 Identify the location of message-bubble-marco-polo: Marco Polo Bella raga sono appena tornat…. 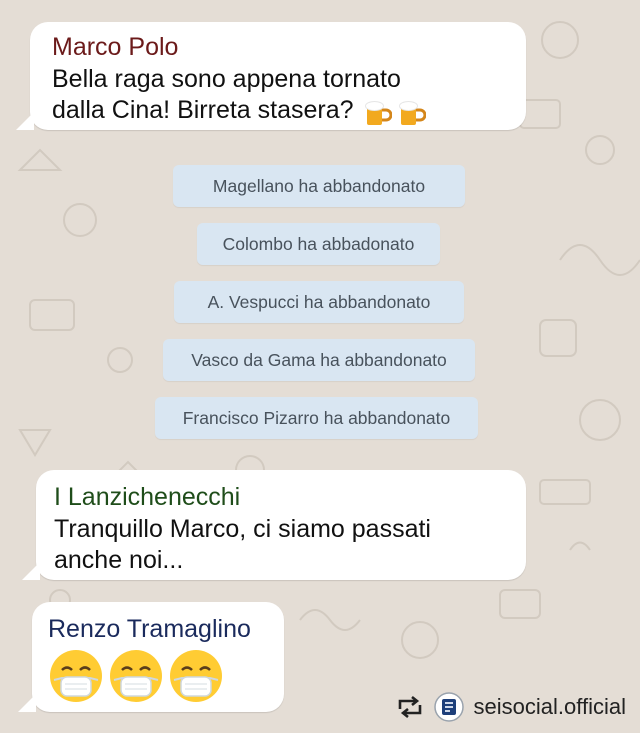
(271, 76).